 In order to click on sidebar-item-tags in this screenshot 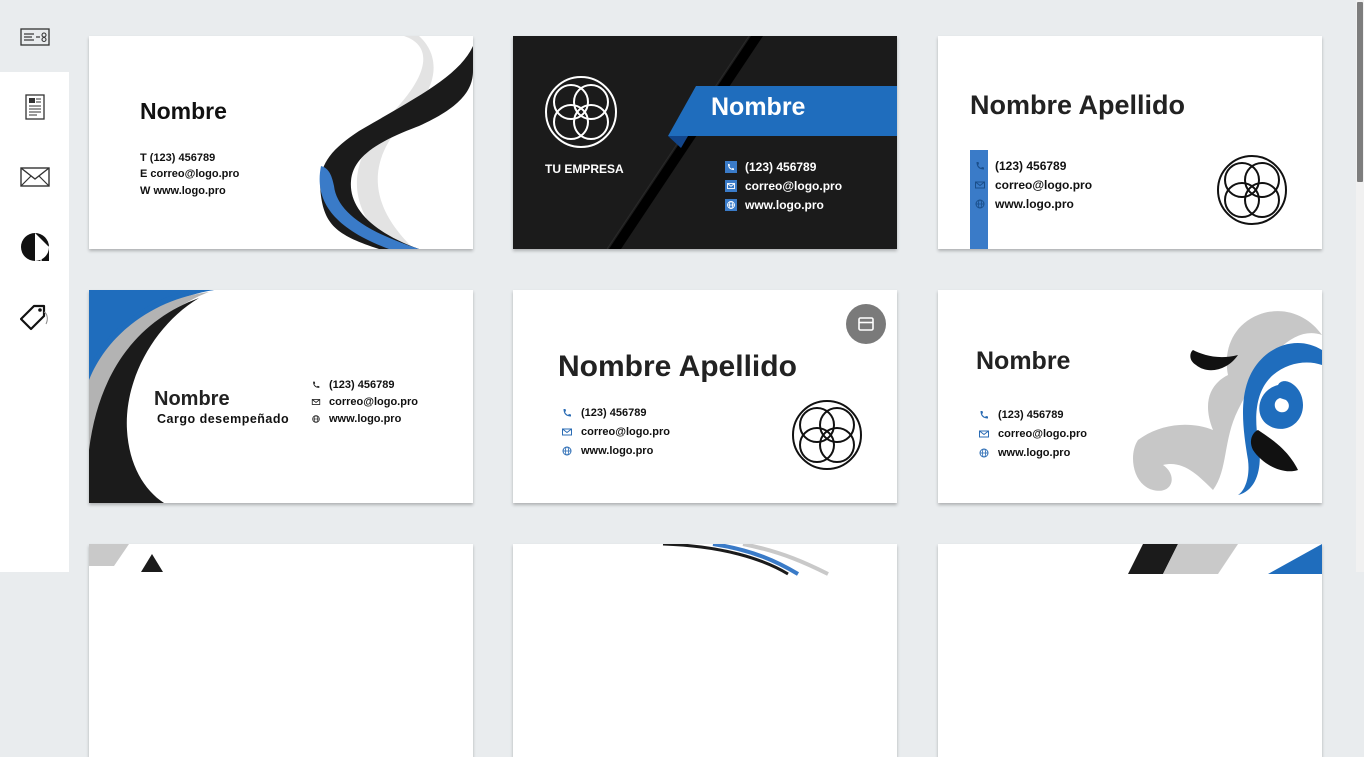, I will do `click(34, 317)`.